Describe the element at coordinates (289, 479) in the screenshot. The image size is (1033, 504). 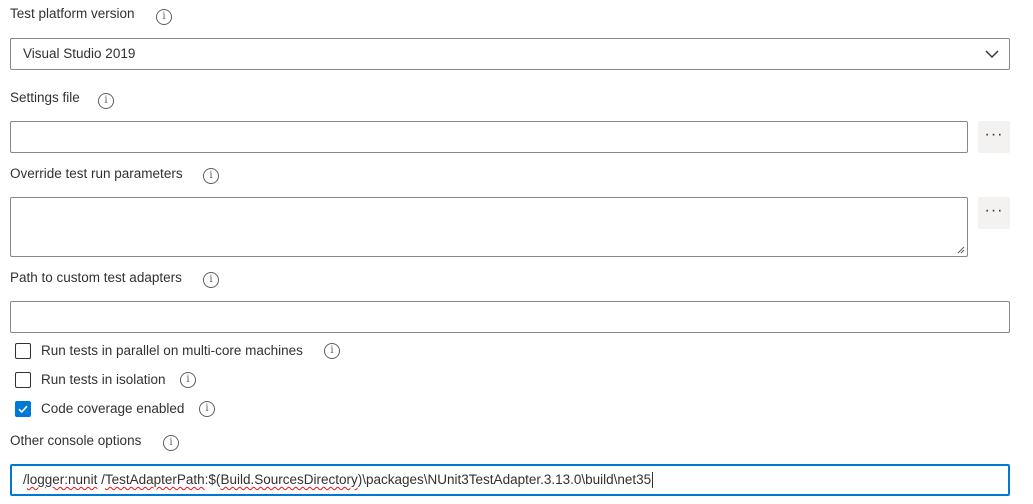
I see `console-text-part: Build.SourcesDirectory` at that location.